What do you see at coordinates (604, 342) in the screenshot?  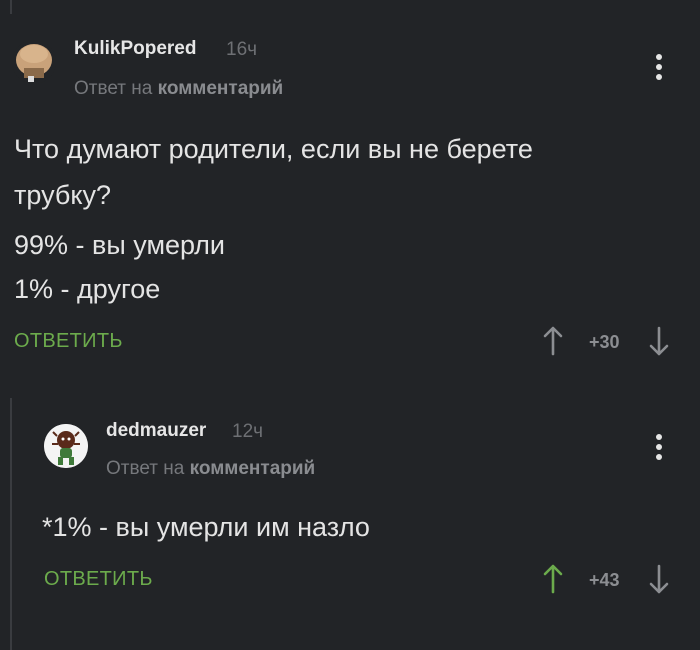 I see `comment-score: +30` at bounding box center [604, 342].